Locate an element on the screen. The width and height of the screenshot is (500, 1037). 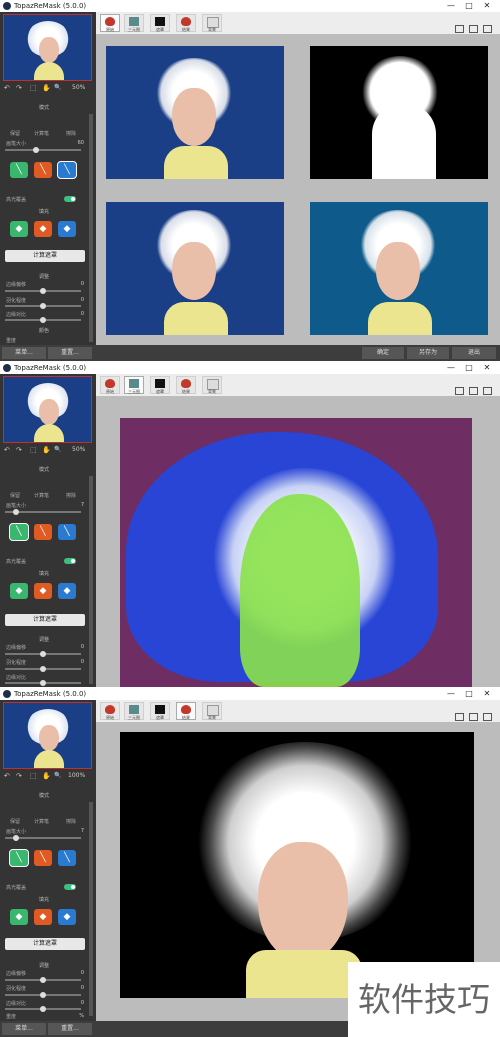
navigator-thumbnail is located at coordinates (47, 47).